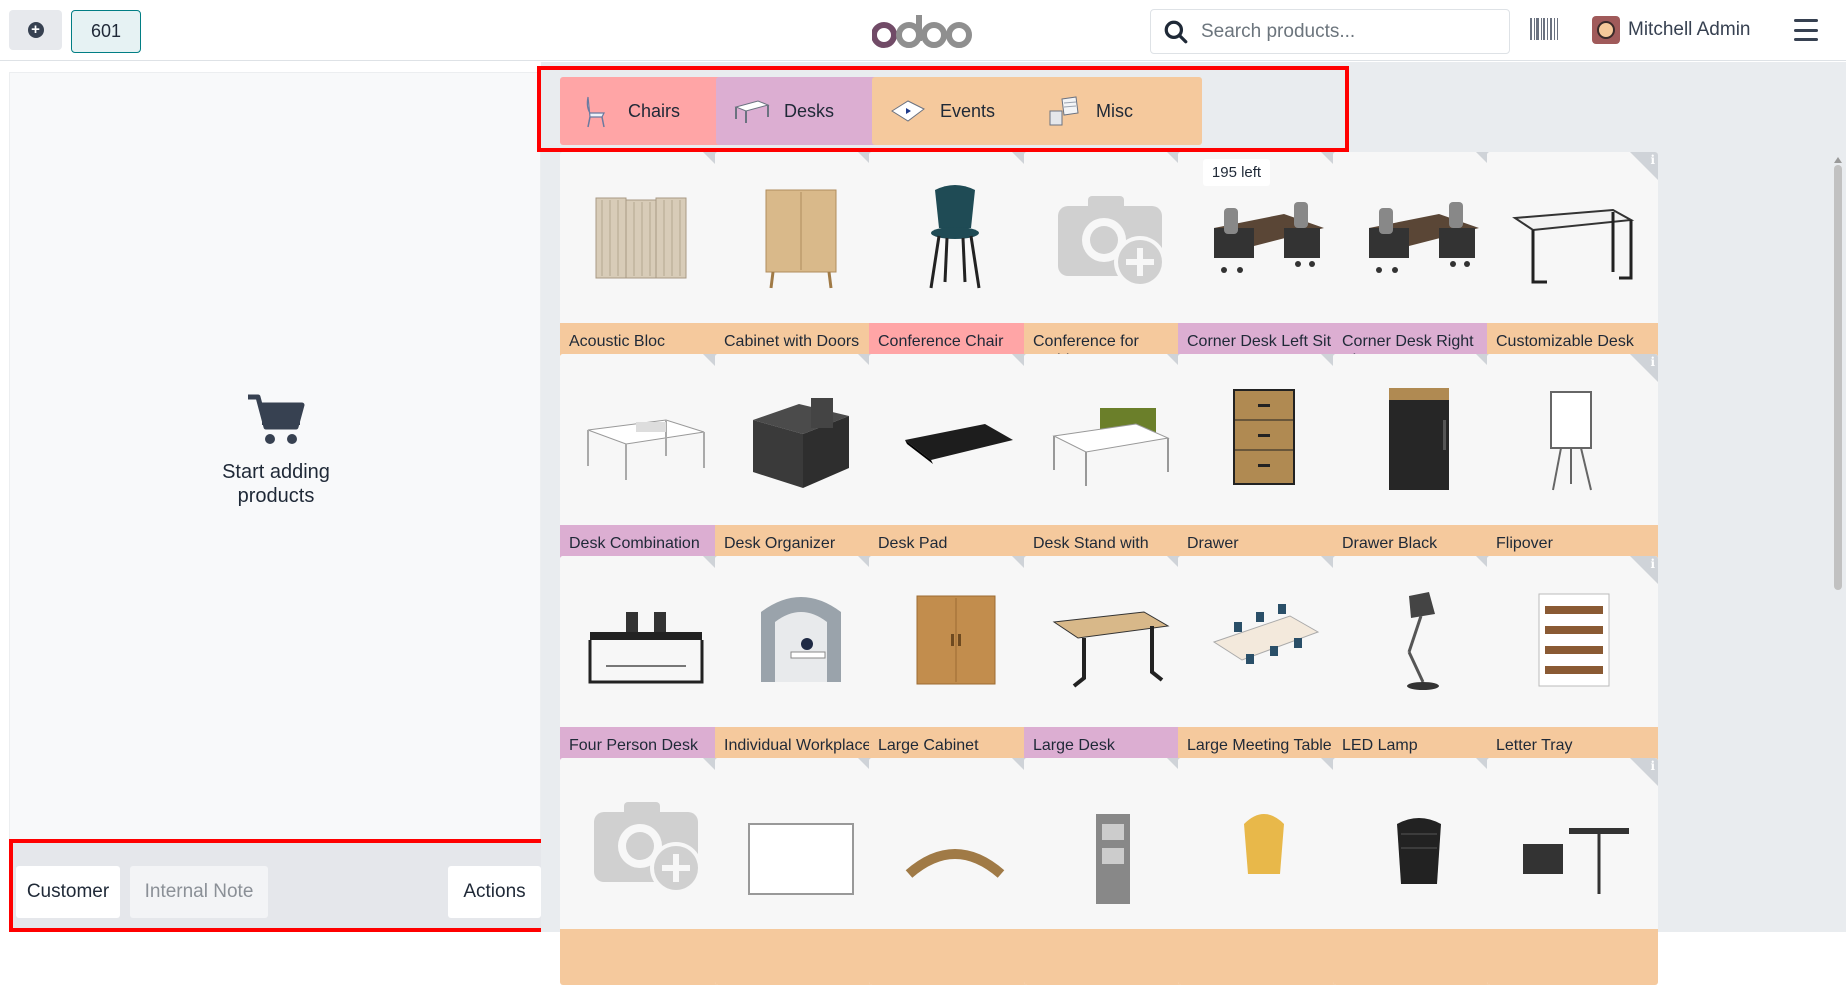  What do you see at coordinates (276, 484) in the screenshot?
I see `empty-cart-text: Start adding products` at bounding box center [276, 484].